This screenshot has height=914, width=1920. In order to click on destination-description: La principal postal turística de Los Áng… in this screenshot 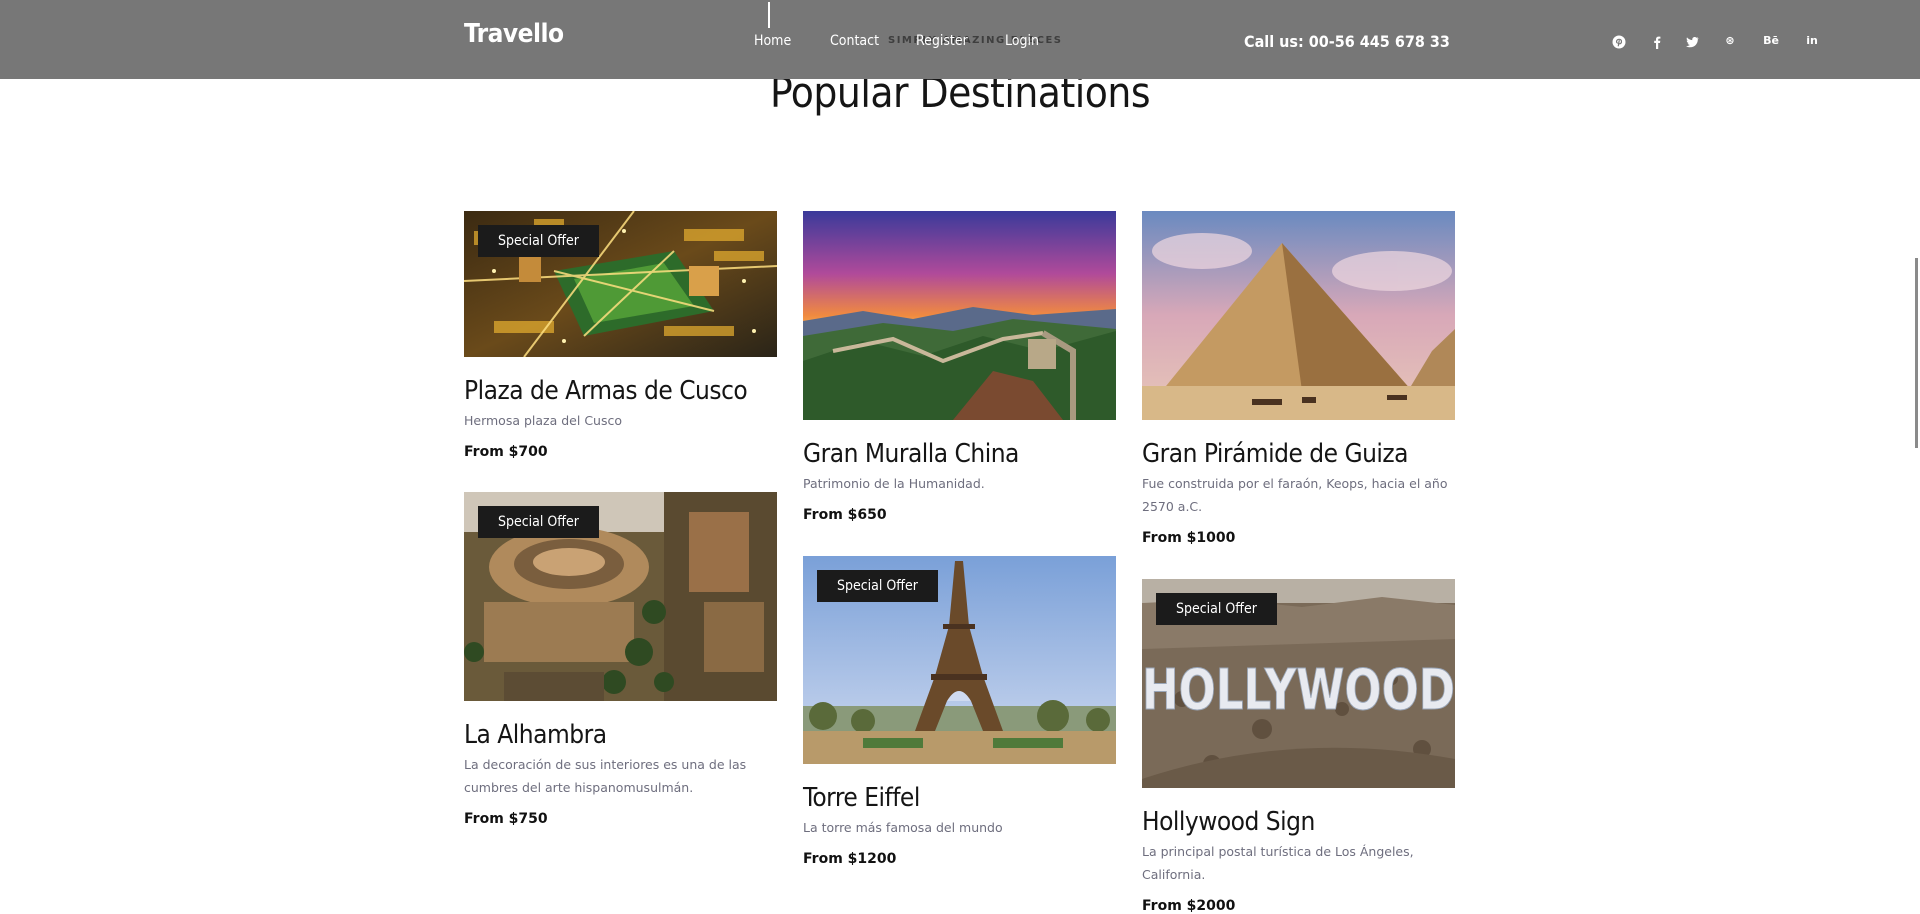, I will do `click(1278, 863)`.